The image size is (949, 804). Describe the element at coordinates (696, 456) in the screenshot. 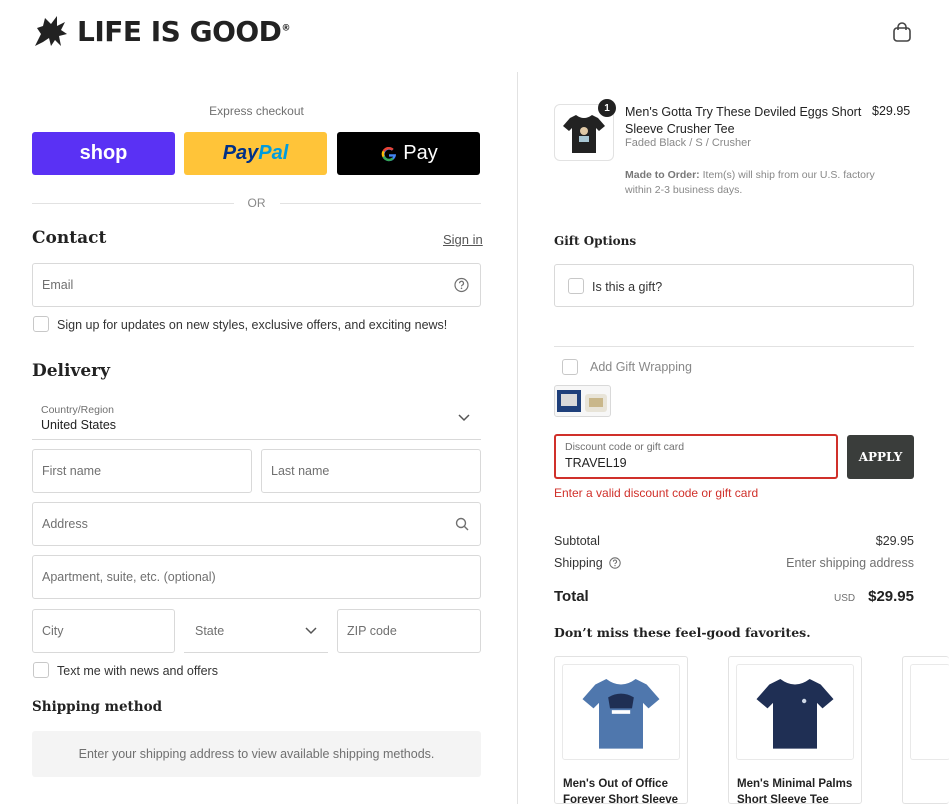

I see `discount-code-field: Discount code or gift card TRAVEL19` at that location.